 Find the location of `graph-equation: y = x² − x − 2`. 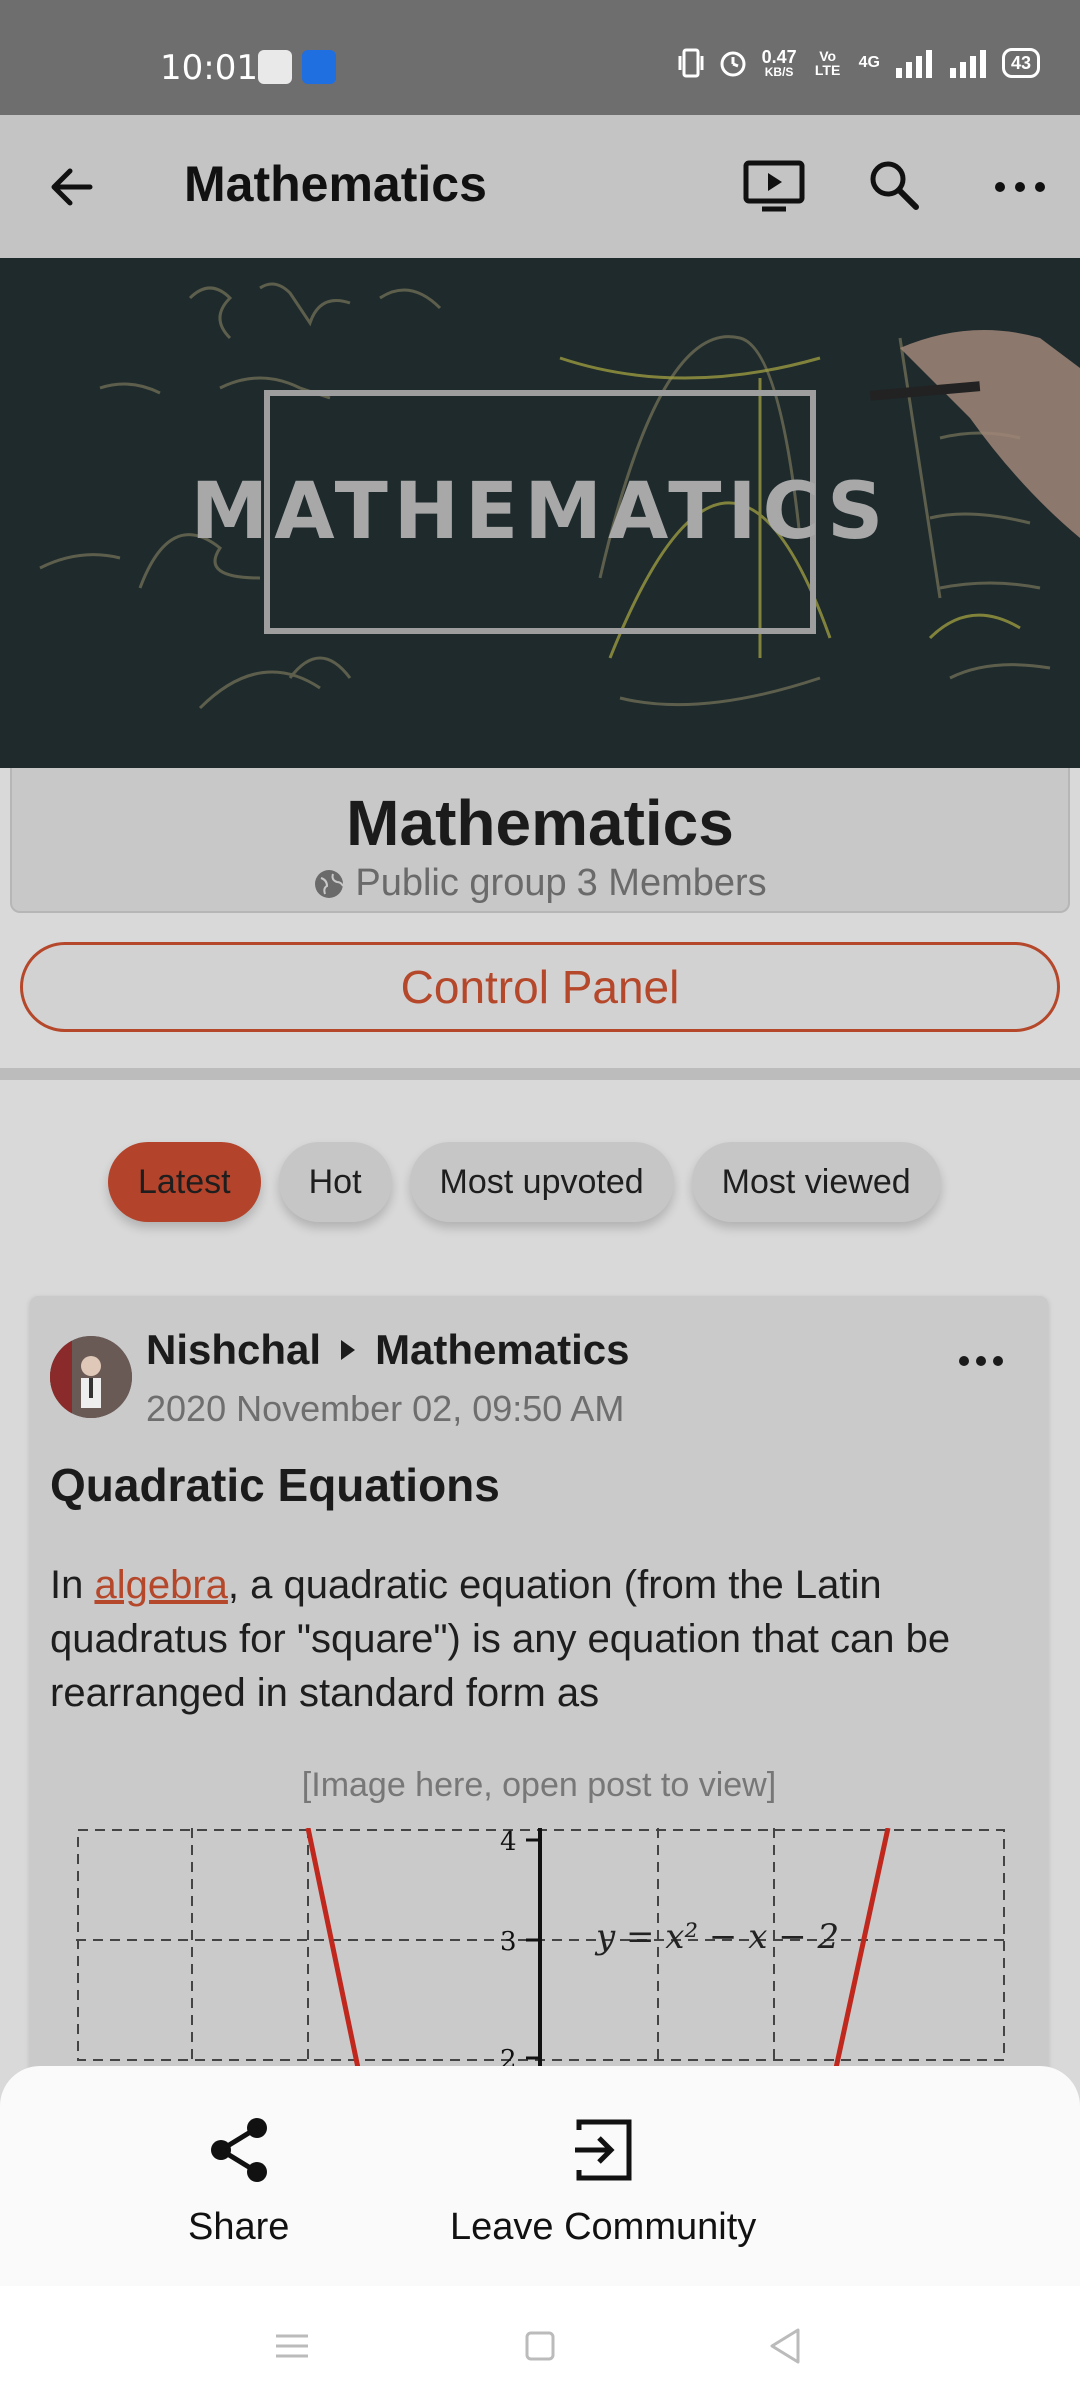

graph-equation: y = x² − x − 2 is located at coordinates (716, 1937).